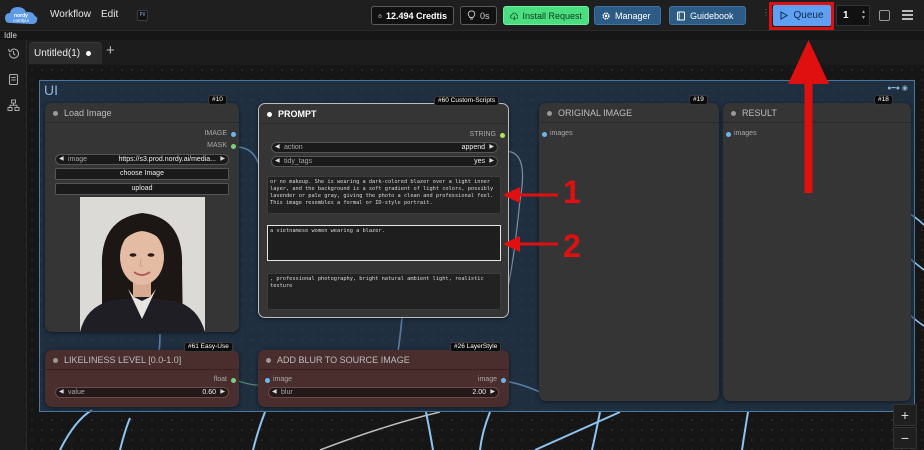 The width and height of the screenshot is (924, 450). Describe the element at coordinates (51, 90) in the screenshot. I see `group-title: UI` at that location.